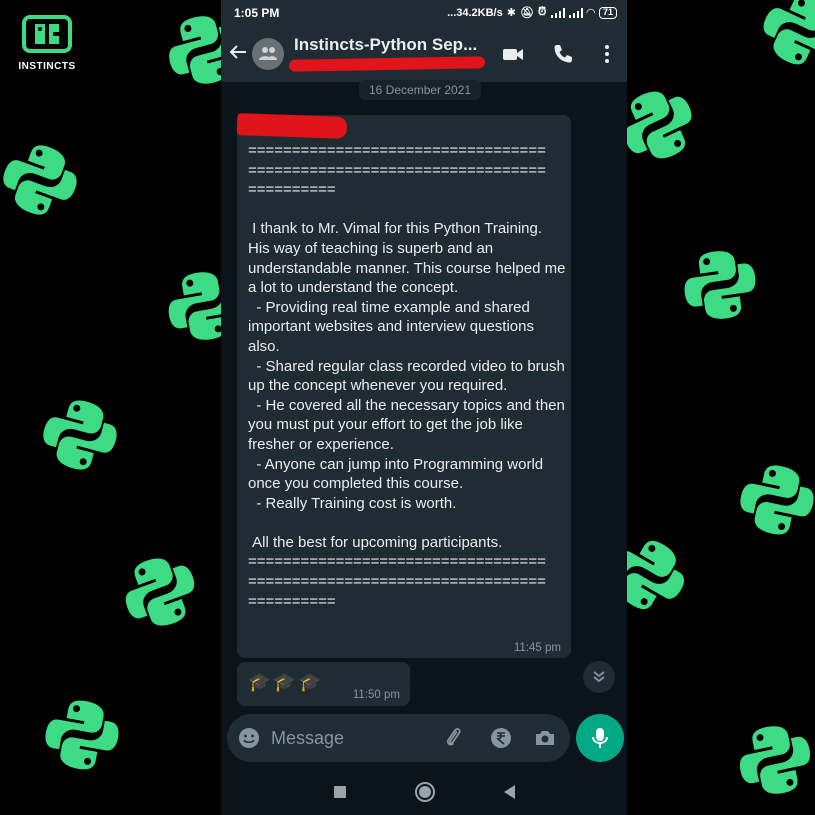 The image size is (815, 815). I want to click on emoji-icon, so click(249, 738).